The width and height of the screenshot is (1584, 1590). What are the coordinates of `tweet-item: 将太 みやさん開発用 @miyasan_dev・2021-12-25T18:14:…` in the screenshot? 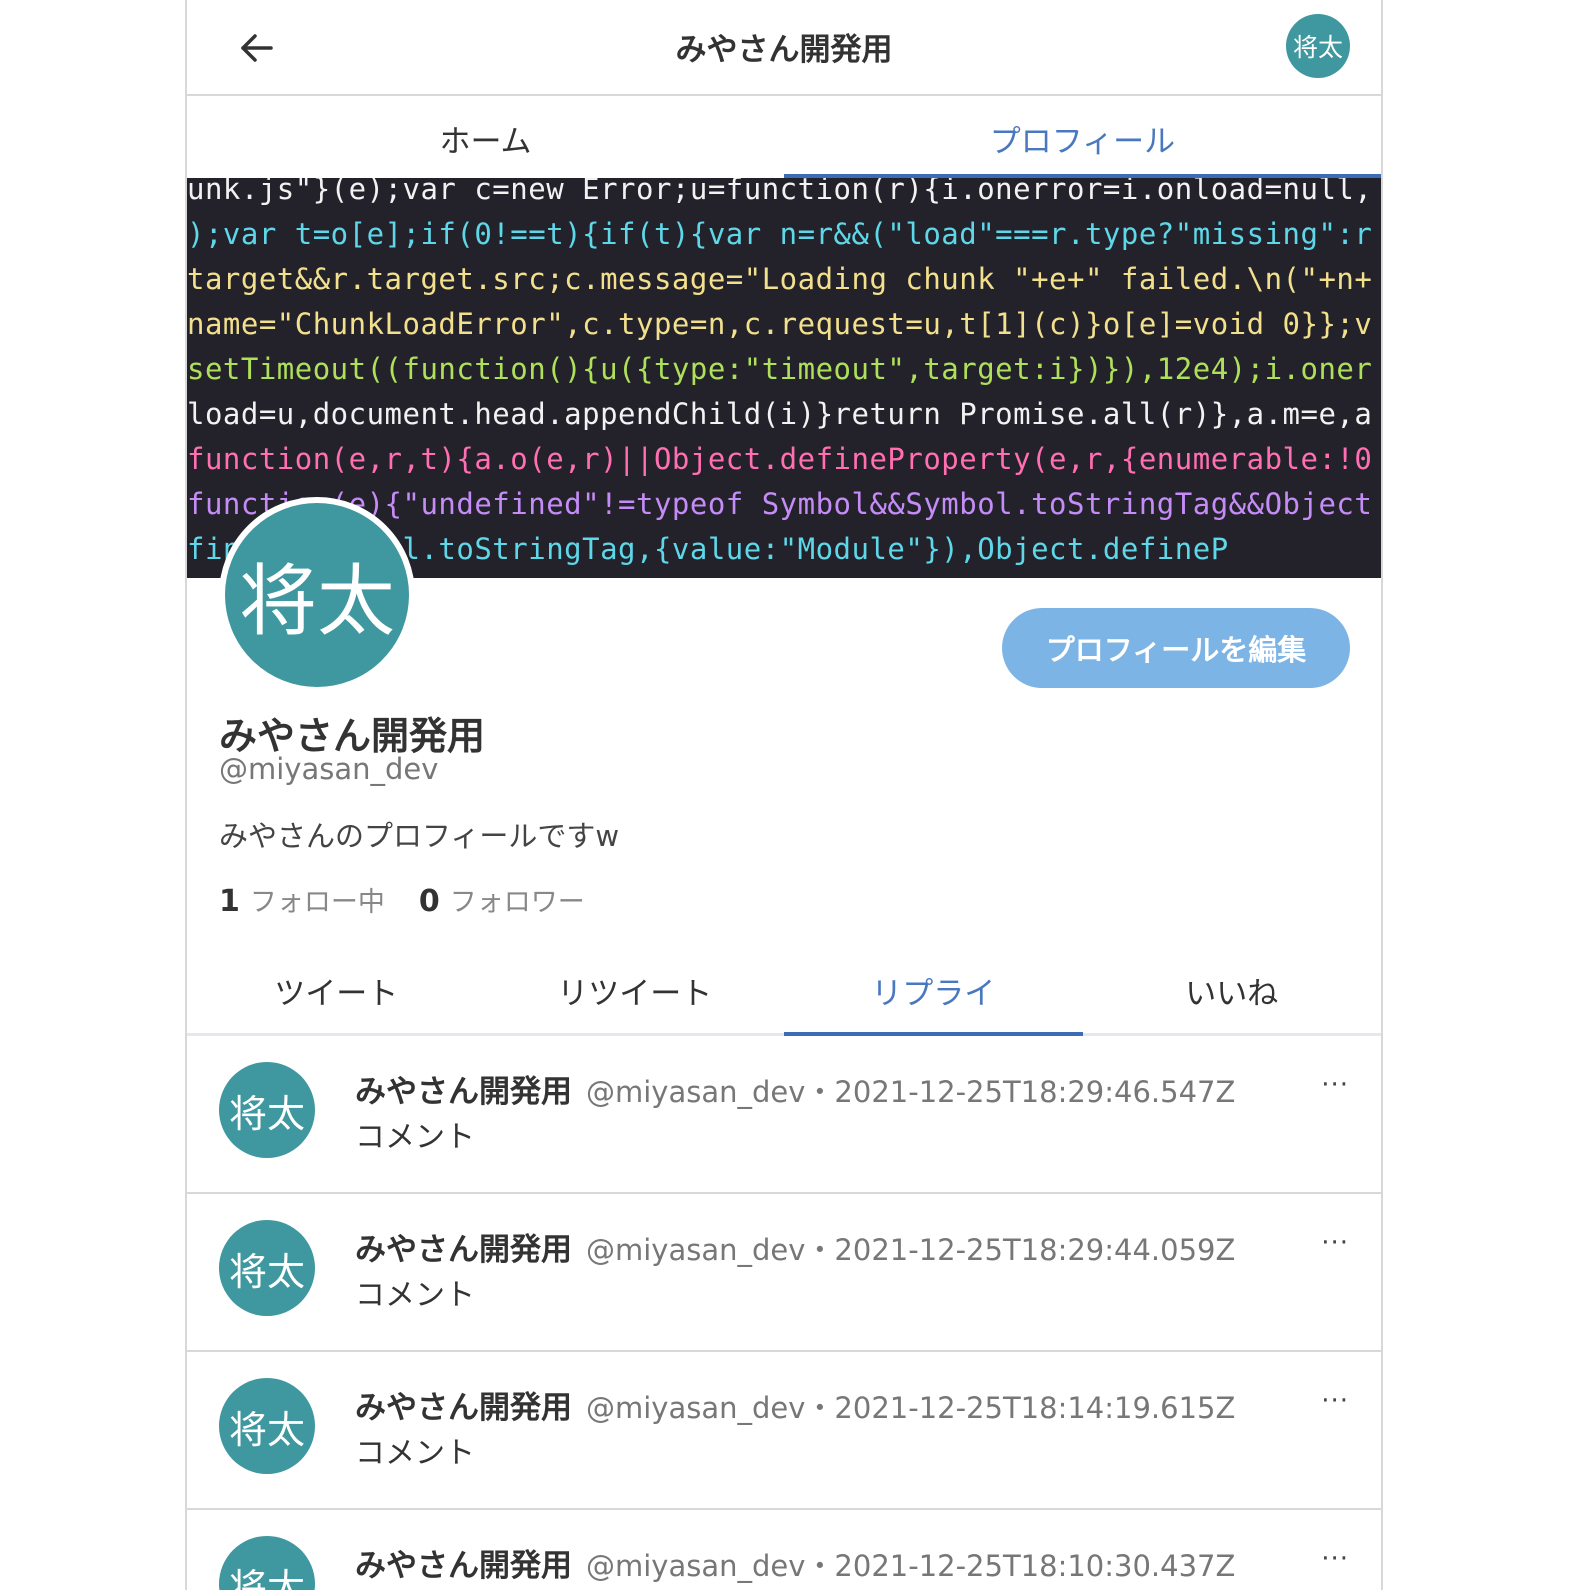 It's located at (784, 1431).